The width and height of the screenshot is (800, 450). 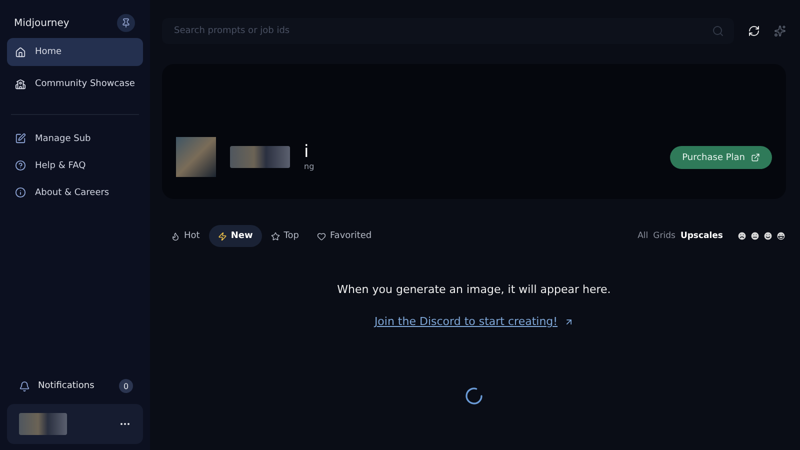 What do you see at coordinates (20, 52) in the screenshot?
I see `home-icon` at bounding box center [20, 52].